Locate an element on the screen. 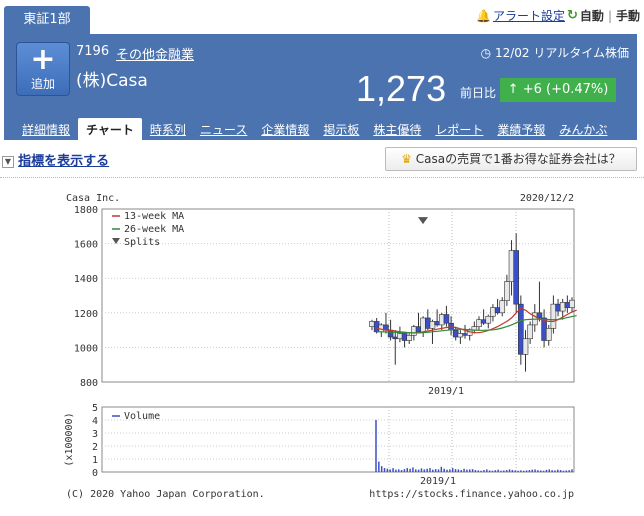  price-ytick-label: 1600 is located at coordinates (86, 245).